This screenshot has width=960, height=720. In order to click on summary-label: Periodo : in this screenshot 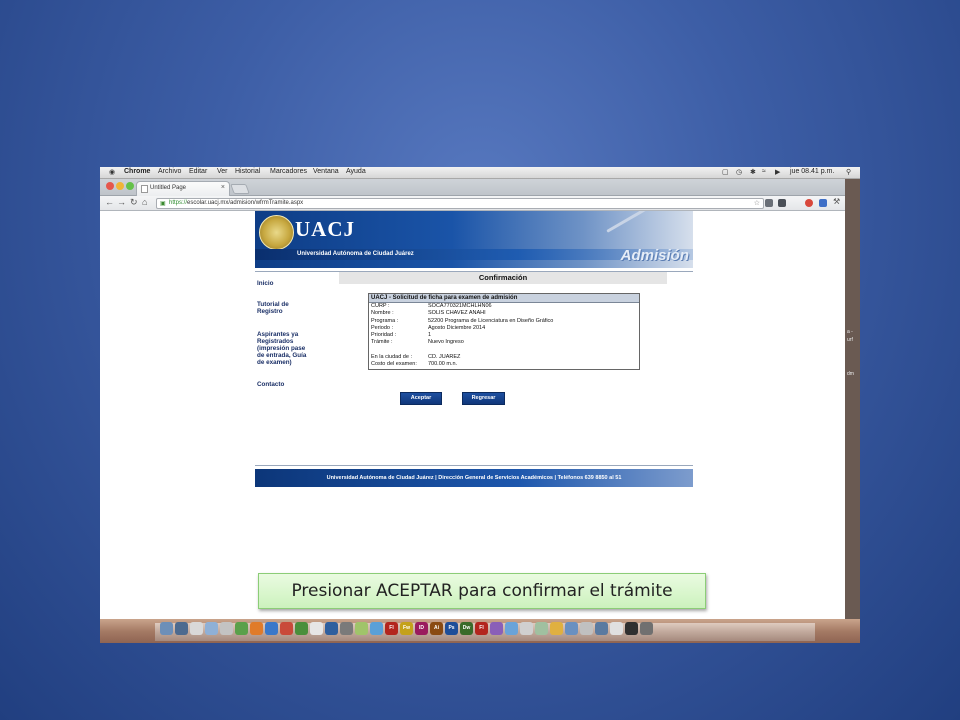, I will do `click(382, 327)`.